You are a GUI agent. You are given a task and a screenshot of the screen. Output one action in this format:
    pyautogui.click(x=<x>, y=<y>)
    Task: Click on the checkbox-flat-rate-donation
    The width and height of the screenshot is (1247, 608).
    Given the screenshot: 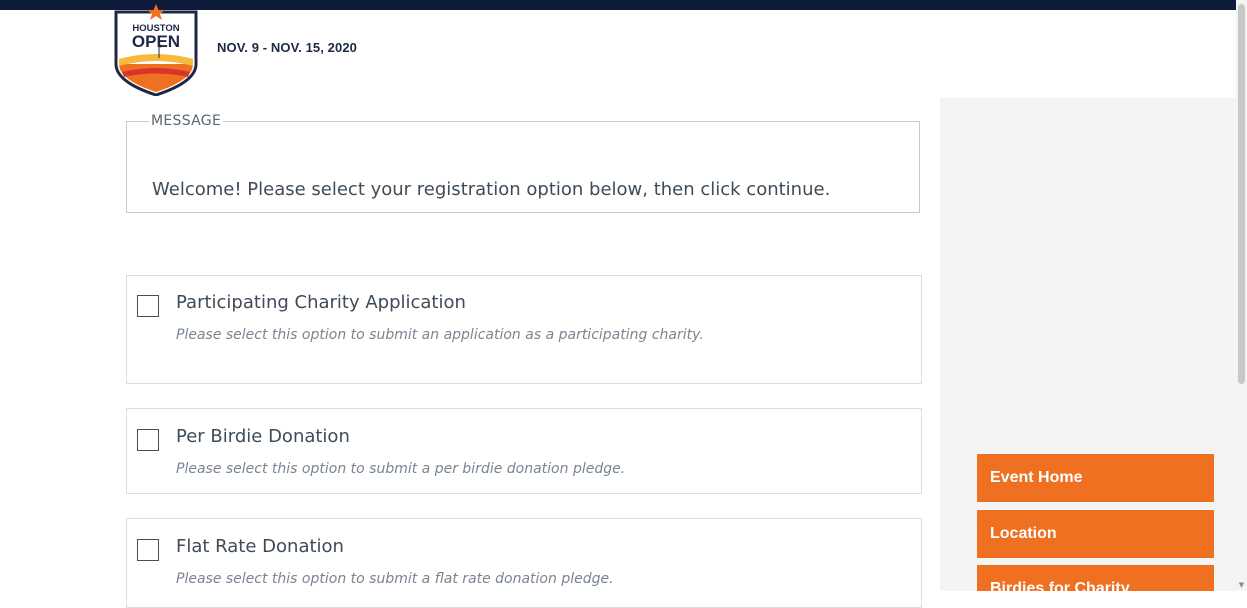 What is the action you would take?
    pyautogui.click(x=148, y=550)
    